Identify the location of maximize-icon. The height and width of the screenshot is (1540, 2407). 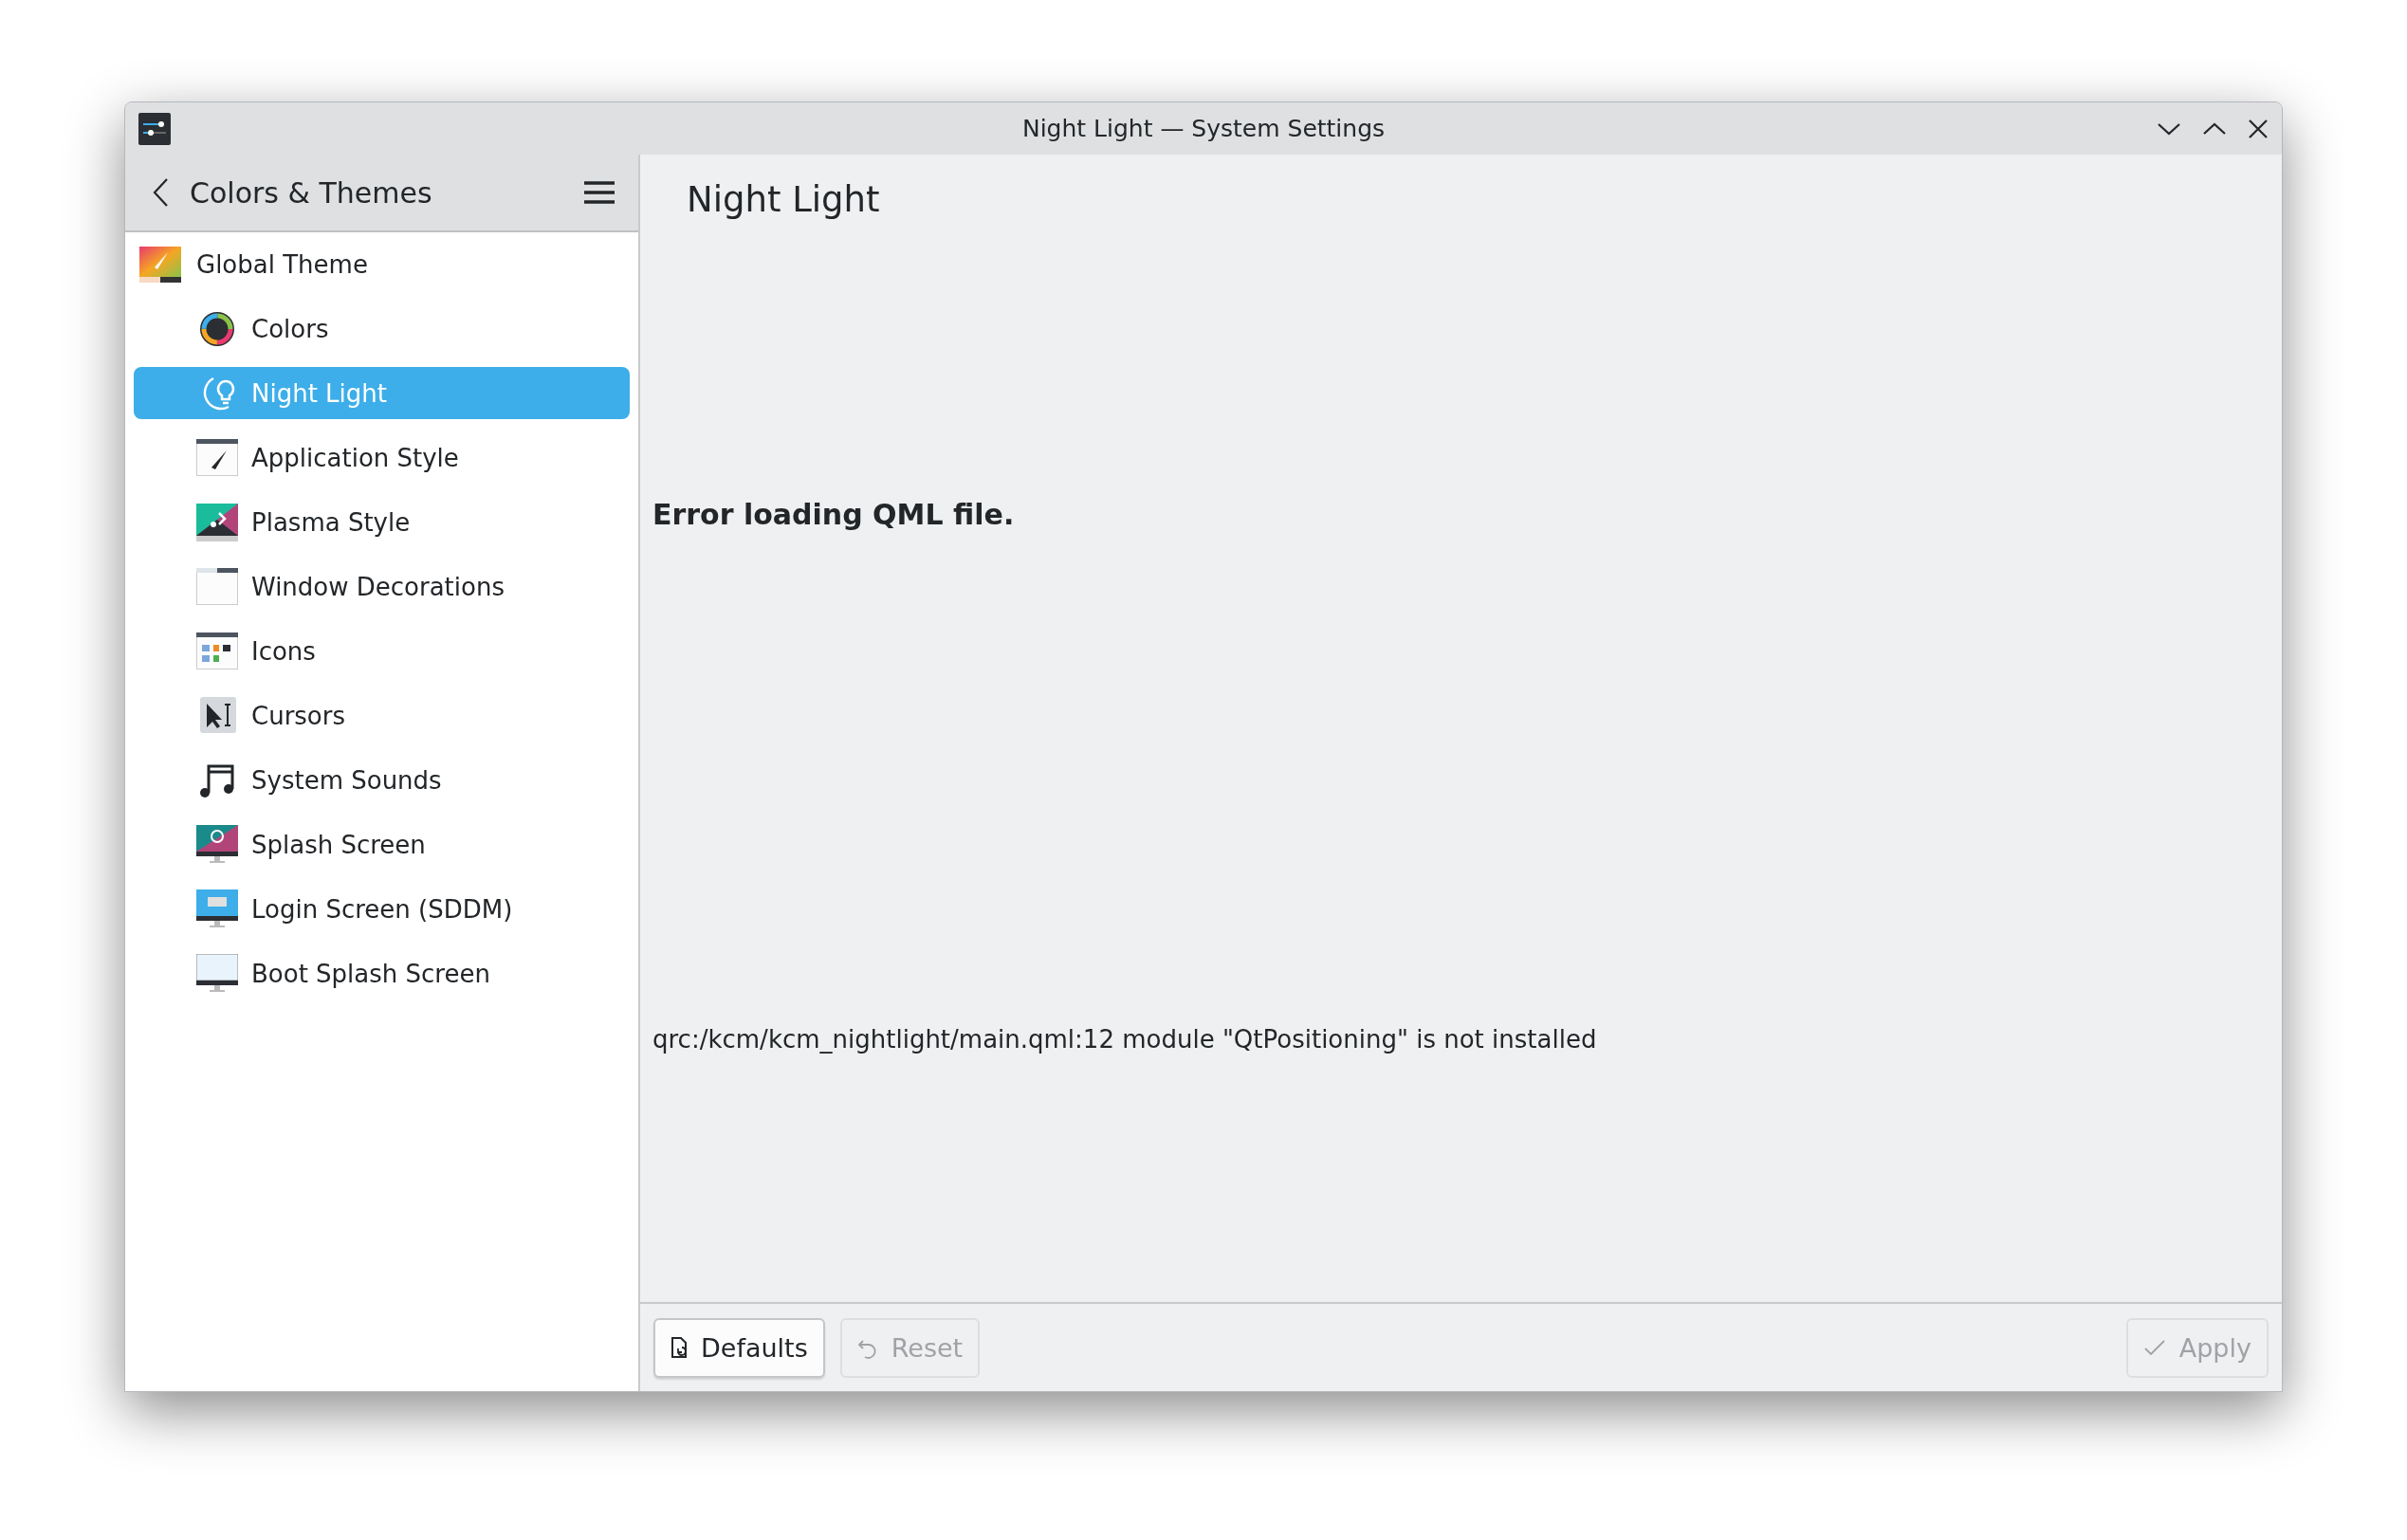
(2214, 128).